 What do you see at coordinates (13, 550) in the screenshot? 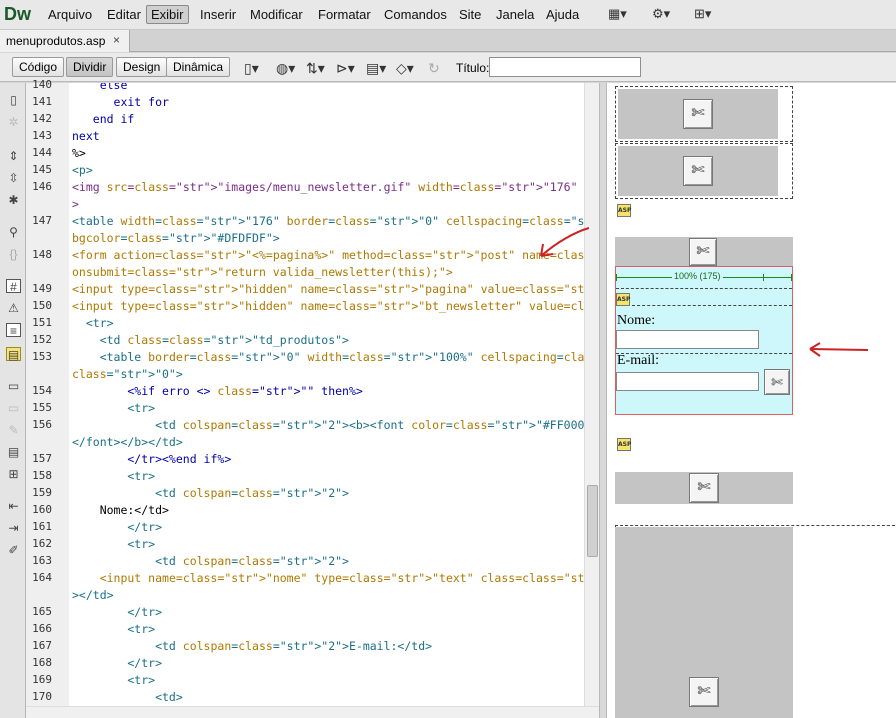
I see `format-source-icon: ✐` at bounding box center [13, 550].